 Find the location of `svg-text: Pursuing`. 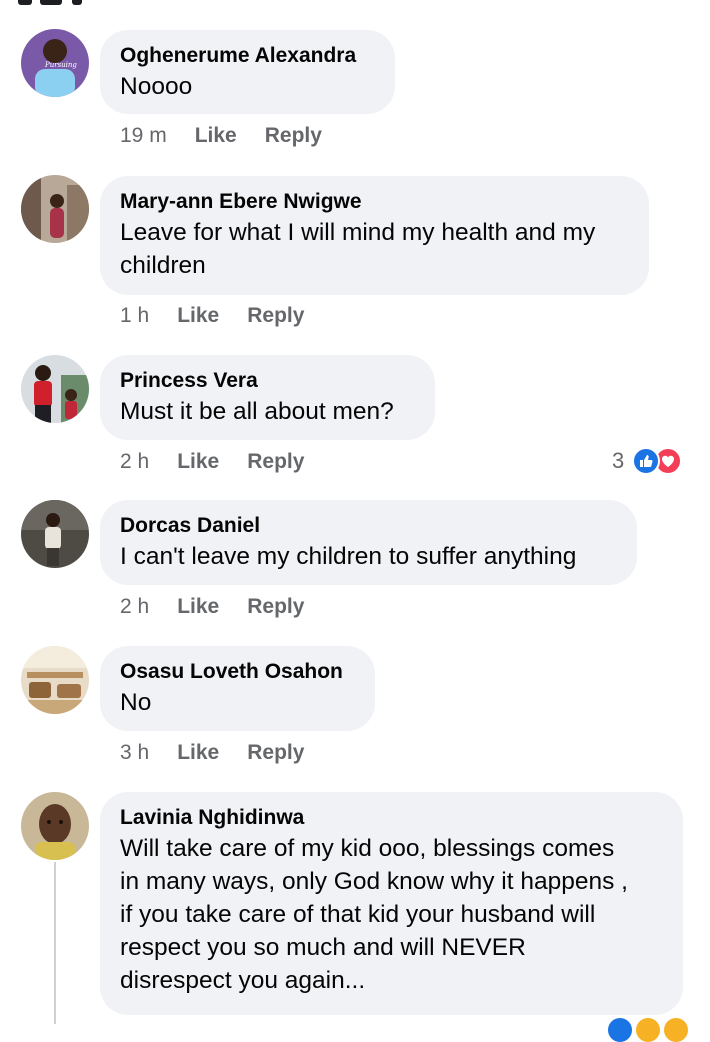

svg-text: Pursuing is located at coordinates (60, 65).